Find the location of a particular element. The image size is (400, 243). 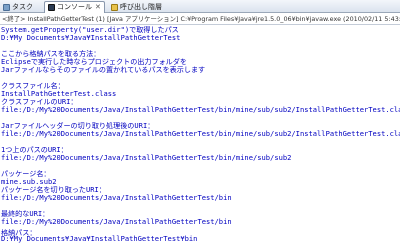

tab-tasks: タスク is located at coordinates (18, 7).